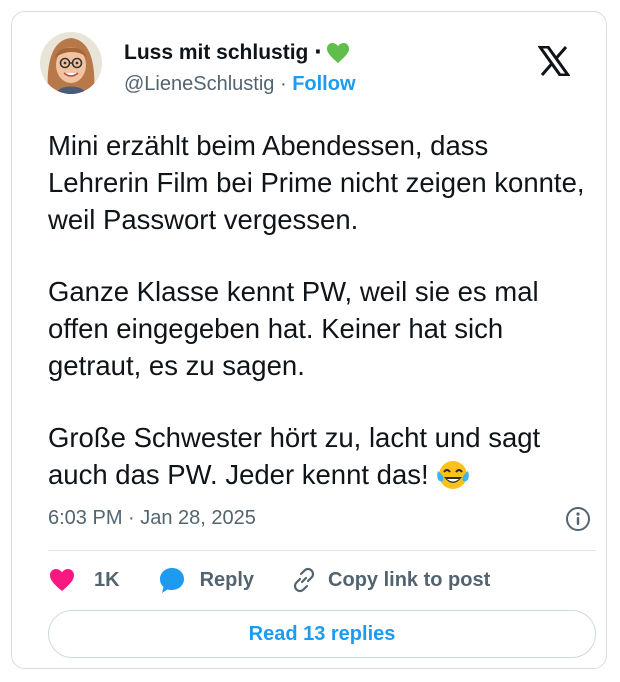  Describe the element at coordinates (223, 53) in the screenshot. I see `author-display-name: Luss mit schlustig ‧` at that location.